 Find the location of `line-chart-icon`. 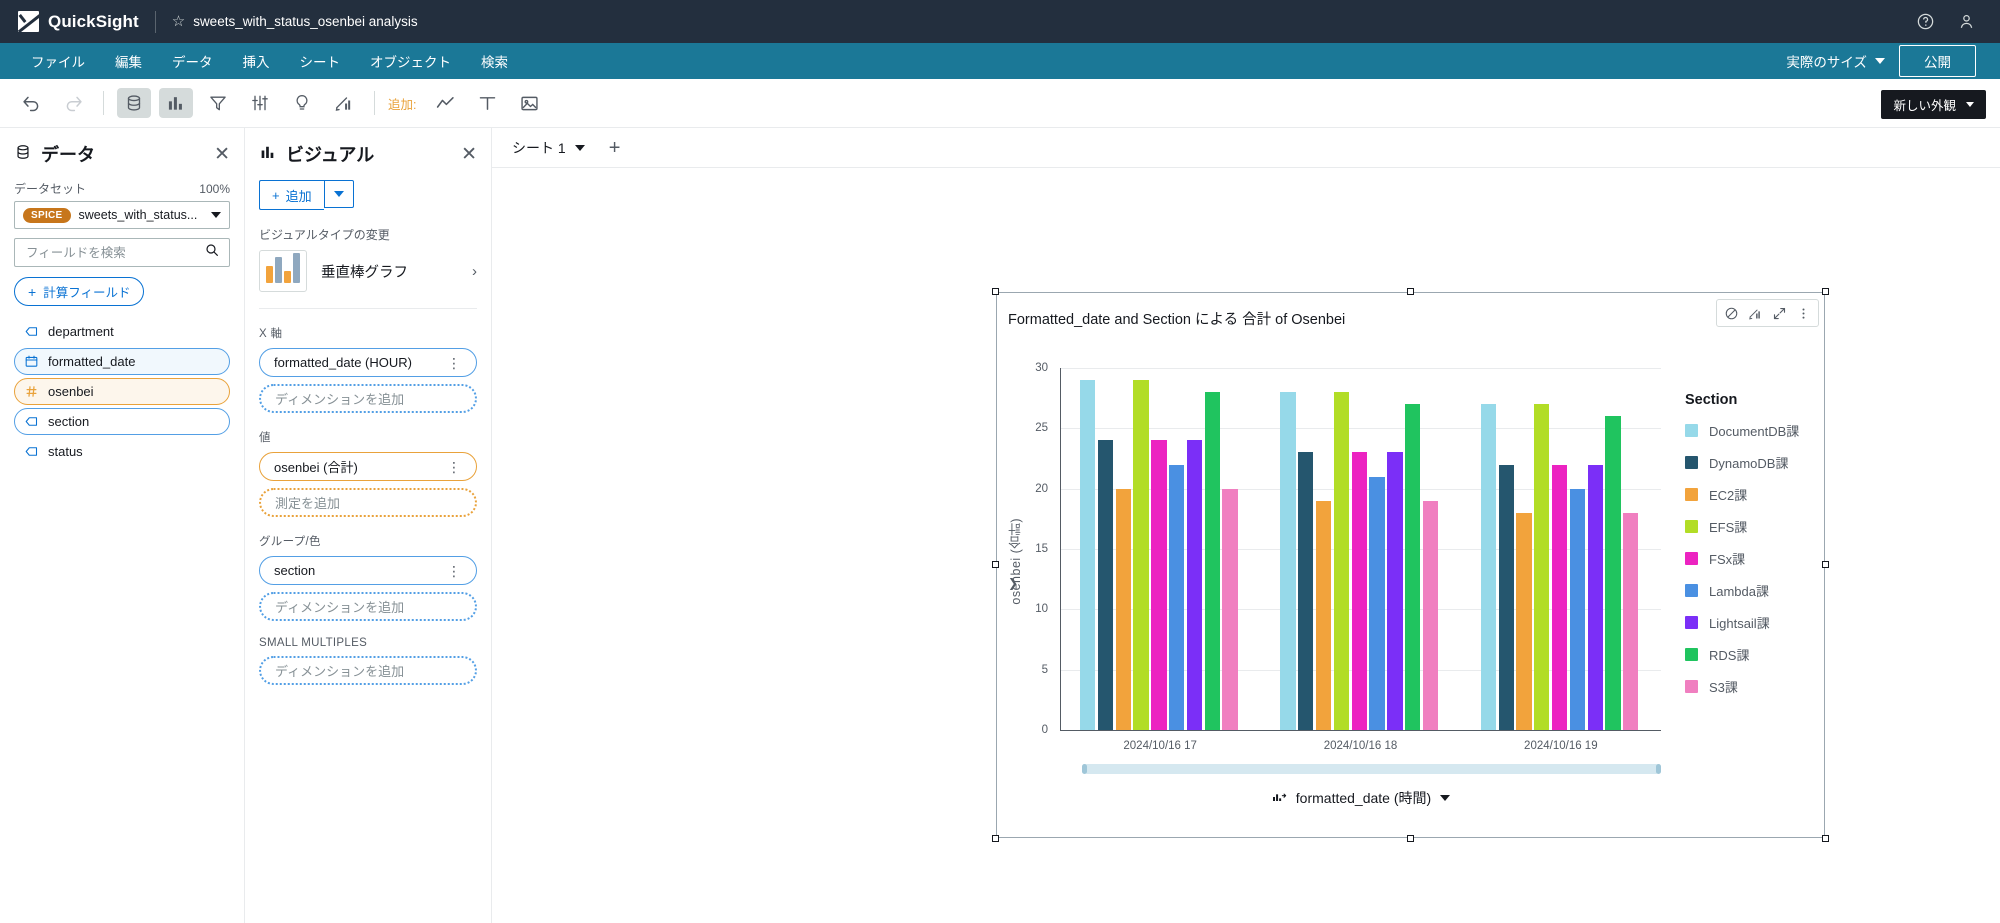

line-chart-icon is located at coordinates (445, 103).